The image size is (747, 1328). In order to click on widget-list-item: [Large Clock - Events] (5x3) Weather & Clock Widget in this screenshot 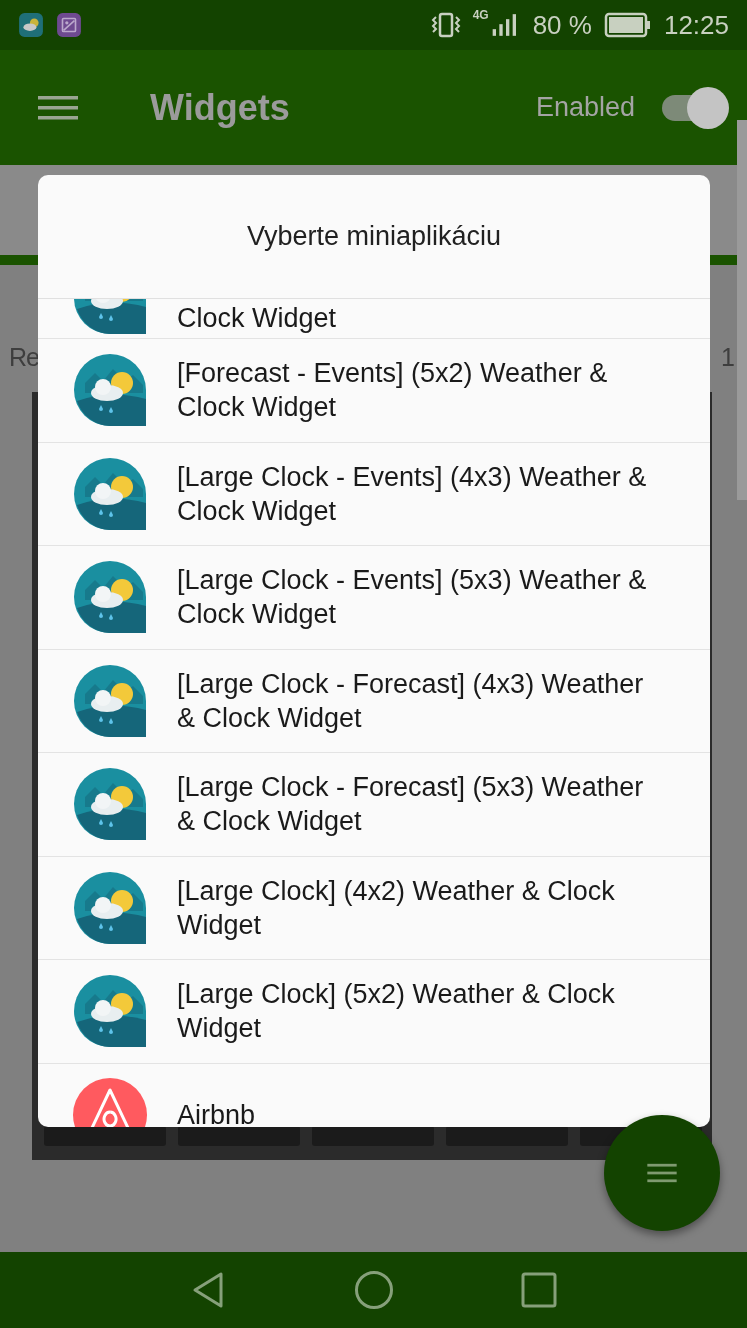, I will do `click(374, 598)`.